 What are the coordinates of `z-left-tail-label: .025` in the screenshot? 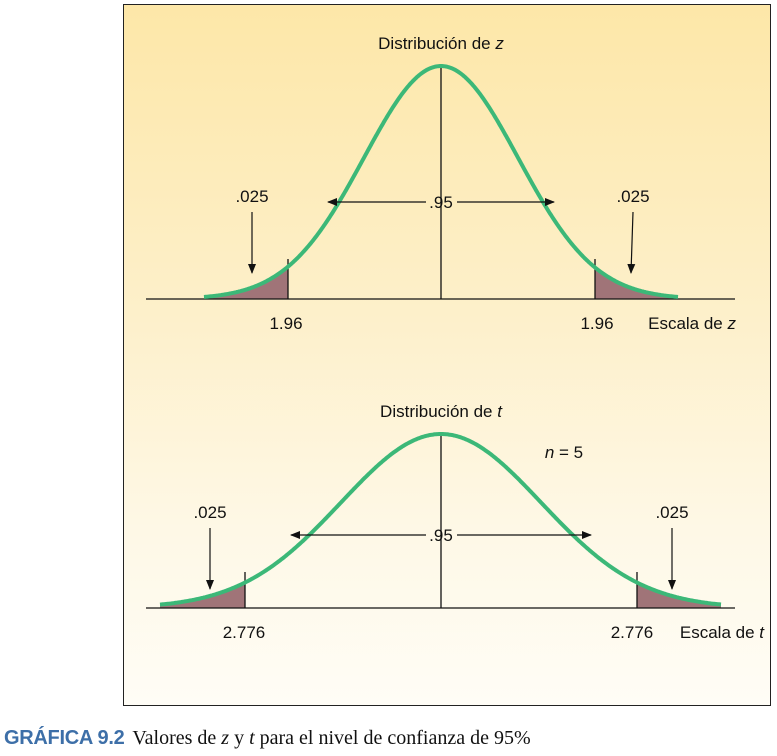 It's located at (251, 196).